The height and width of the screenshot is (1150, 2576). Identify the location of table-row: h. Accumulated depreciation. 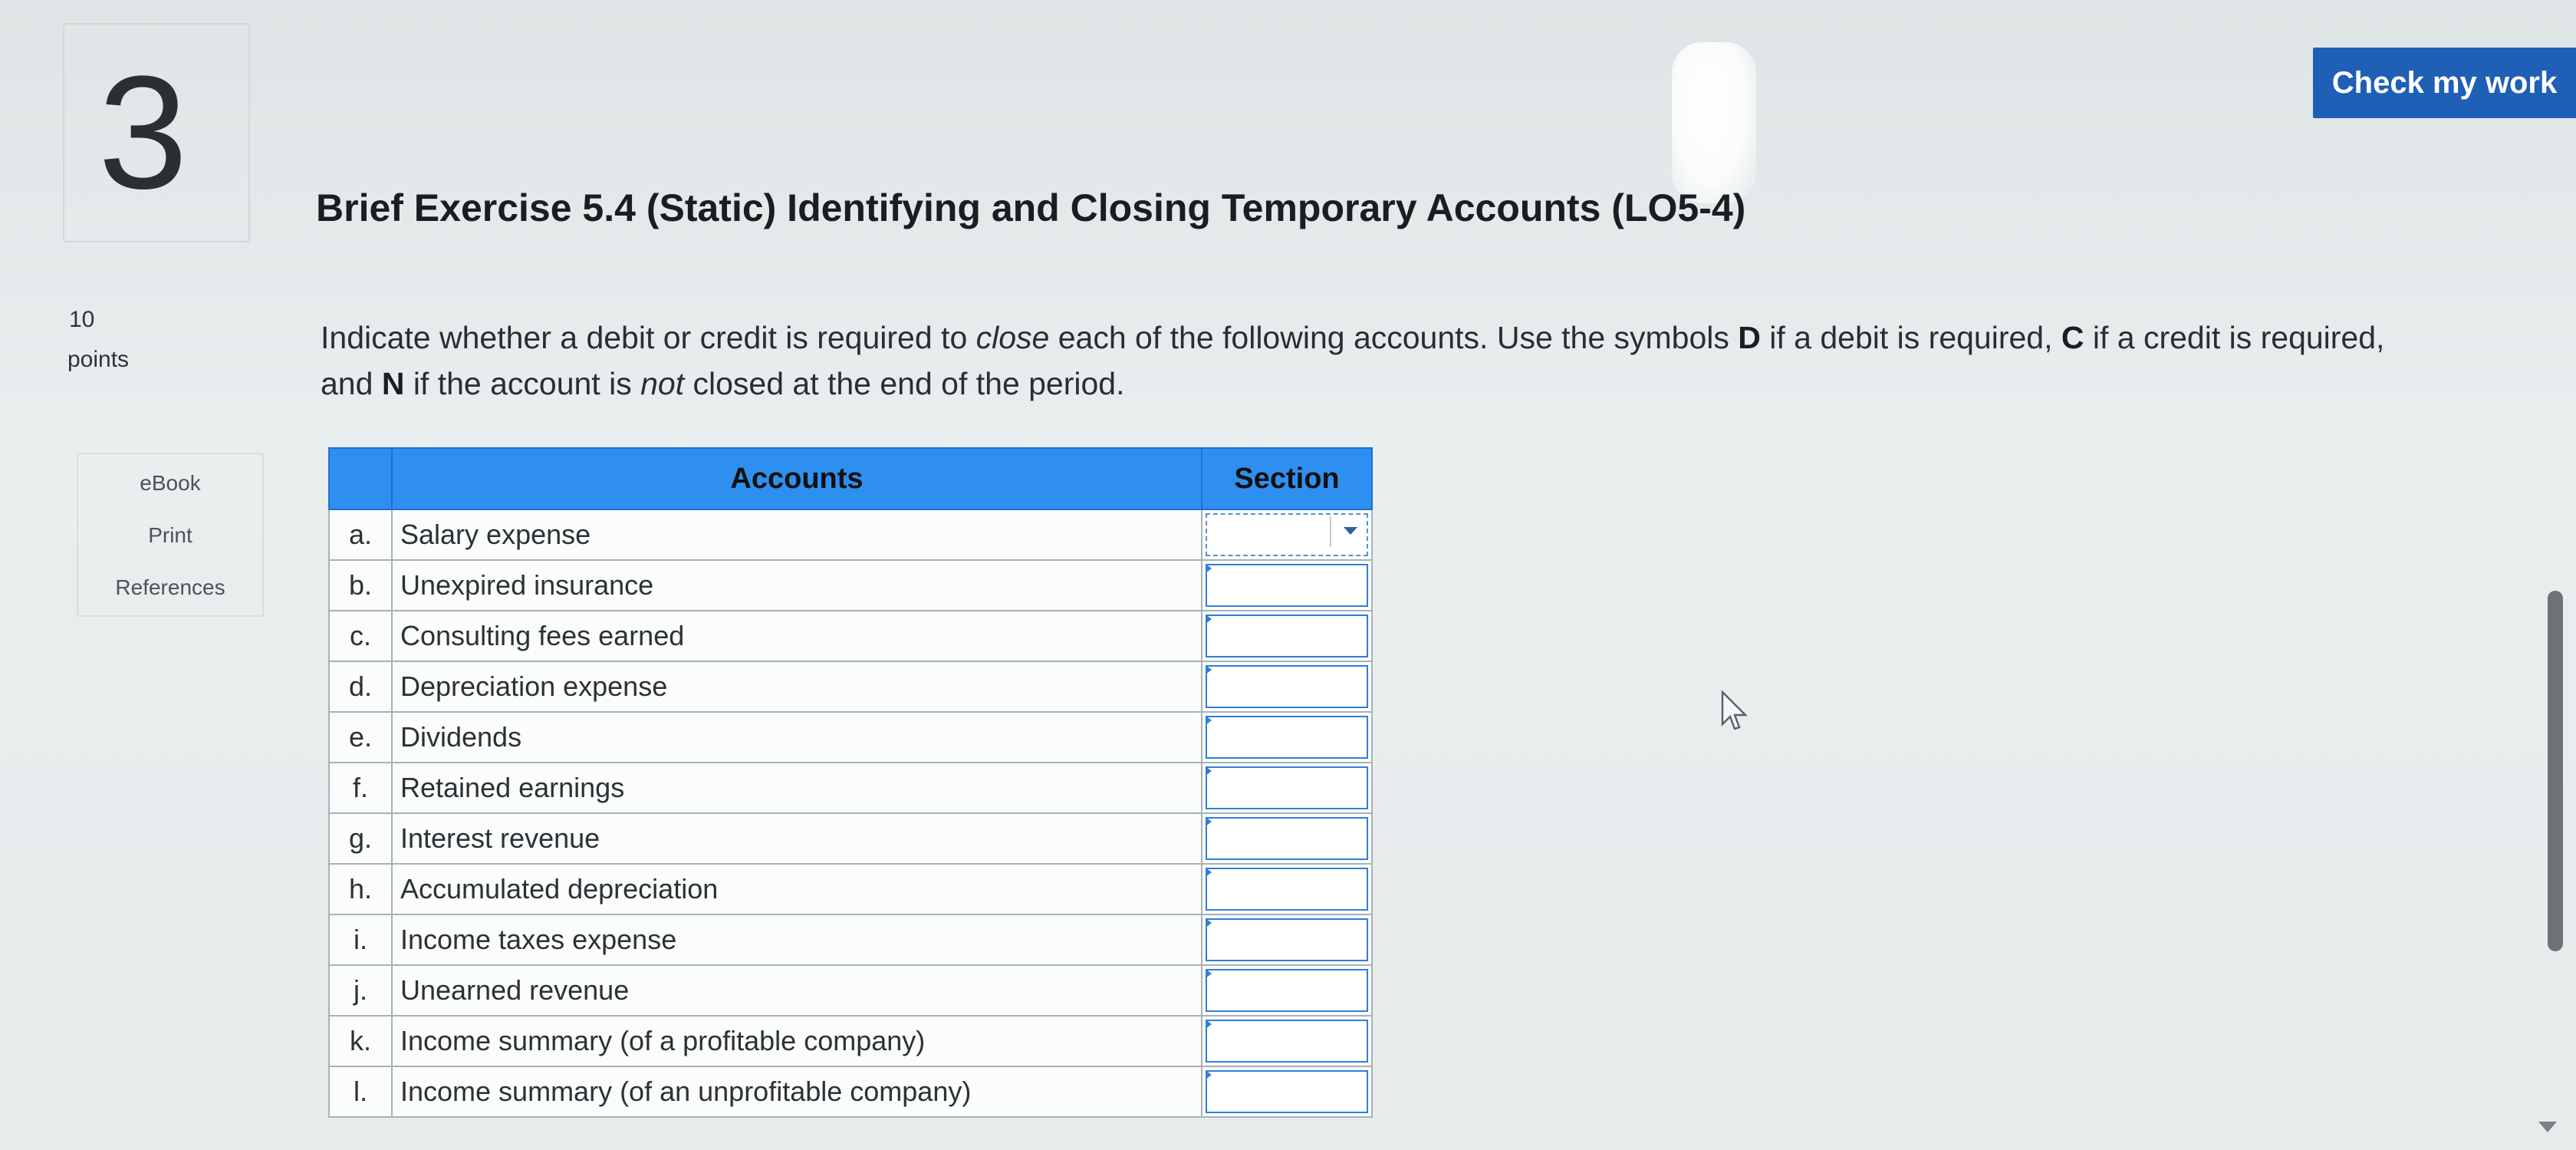
(850, 889).